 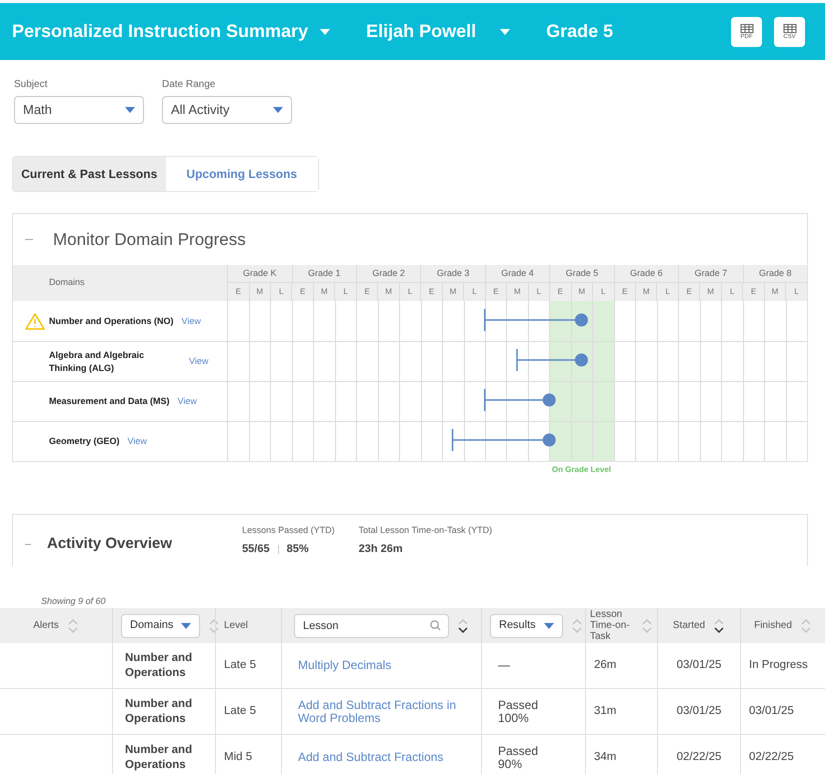 I want to click on column-header: Level, so click(x=236, y=626).